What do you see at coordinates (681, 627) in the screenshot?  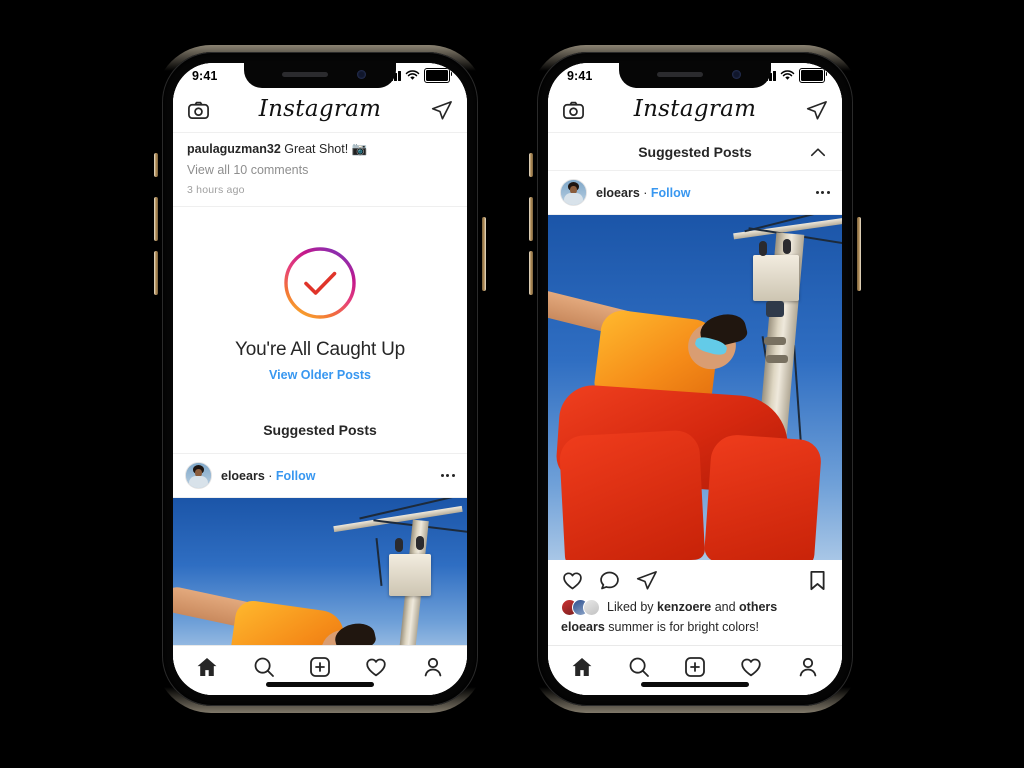 I see `caption-text: summer is for bright colors!` at bounding box center [681, 627].